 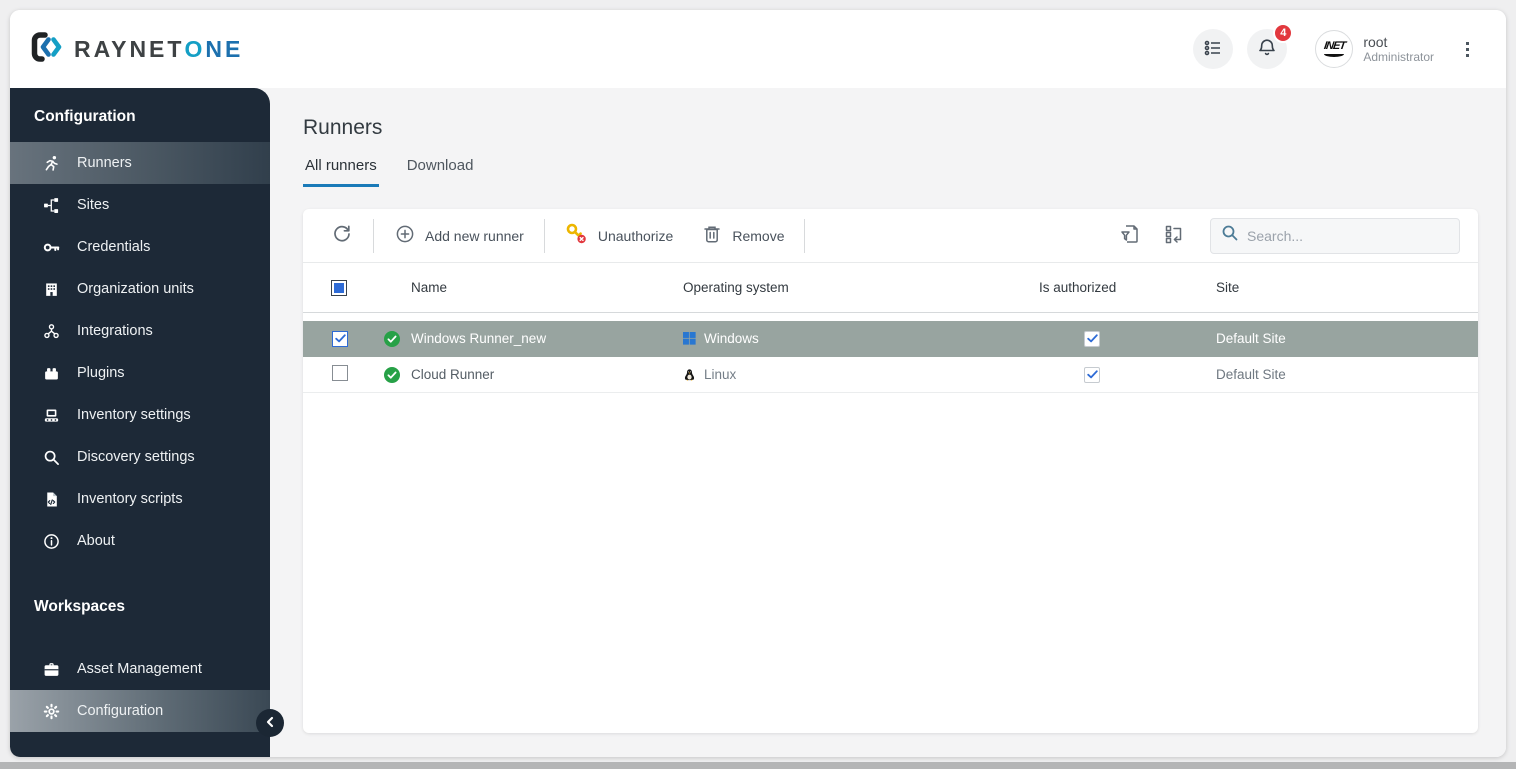 What do you see at coordinates (93, 205) in the screenshot?
I see `sidebar-item-label: Sites` at bounding box center [93, 205].